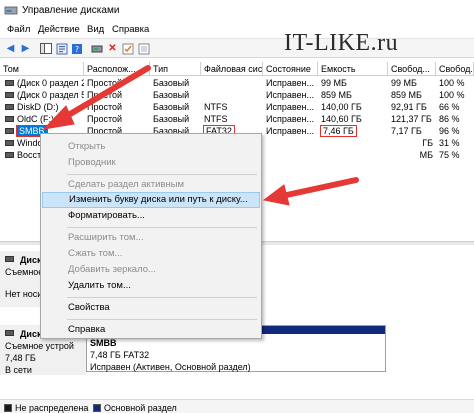 The image size is (474, 413). I want to click on menu-bar: Файл Действие Вид Справка, so click(237, 30).